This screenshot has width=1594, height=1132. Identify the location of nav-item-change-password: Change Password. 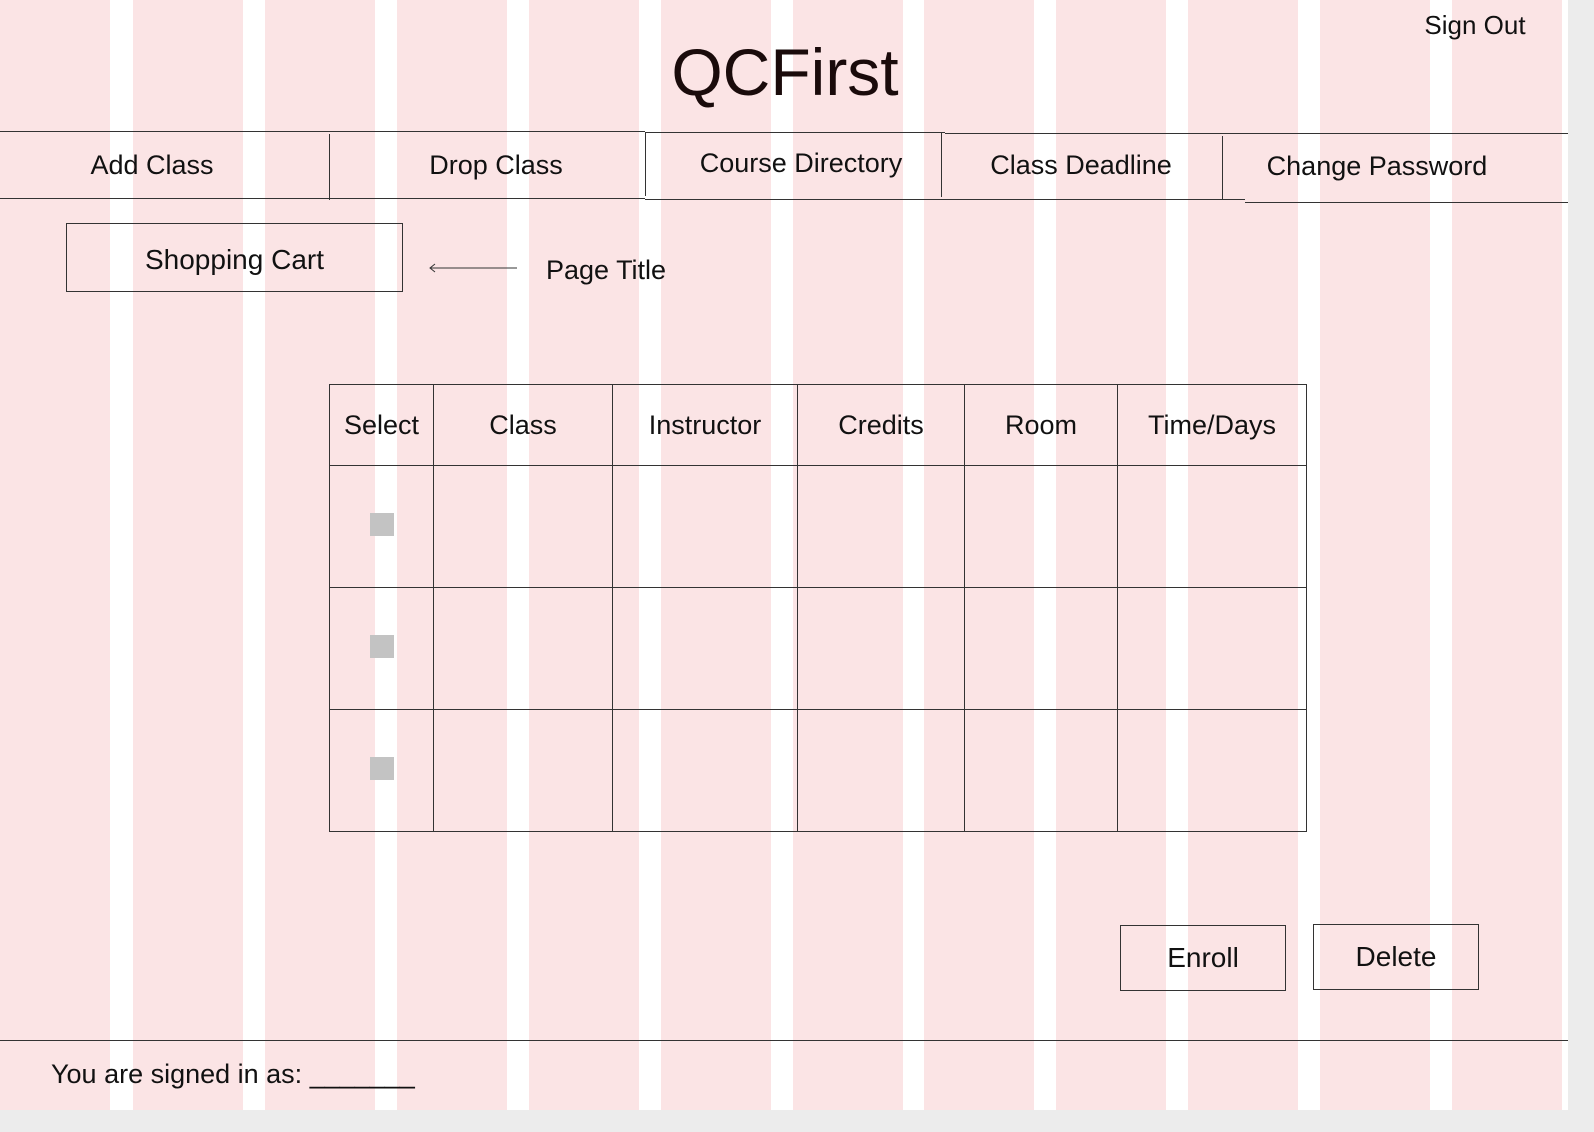
(1377, 167).